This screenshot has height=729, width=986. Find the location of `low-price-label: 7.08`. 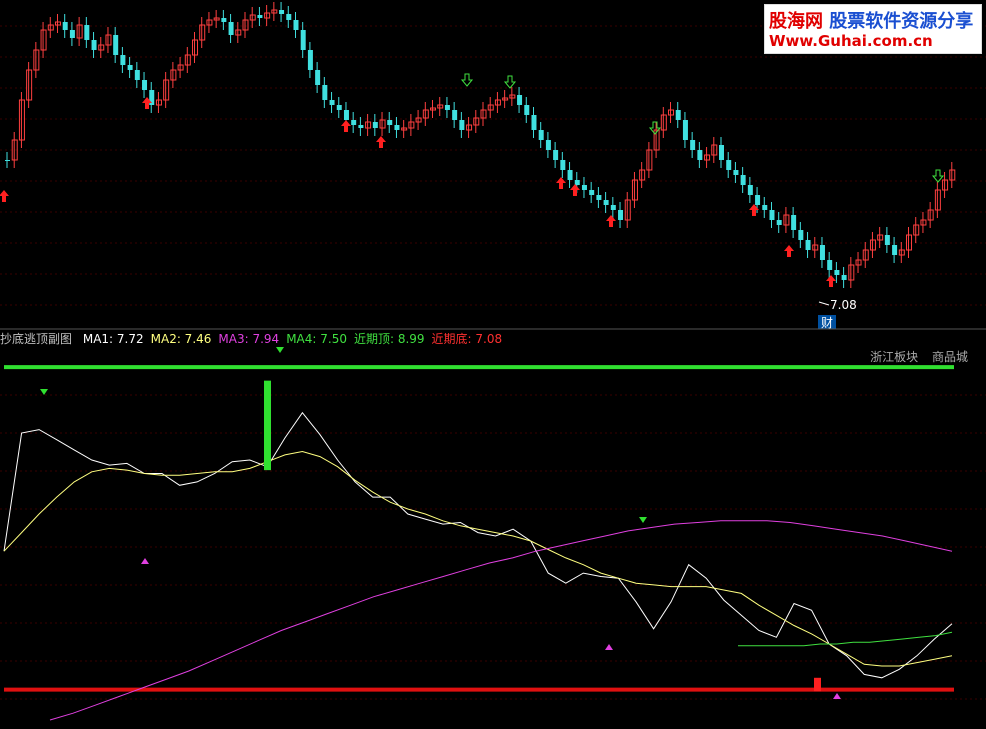

low-price-label: 7.08 is located at coordinates (843, 305).